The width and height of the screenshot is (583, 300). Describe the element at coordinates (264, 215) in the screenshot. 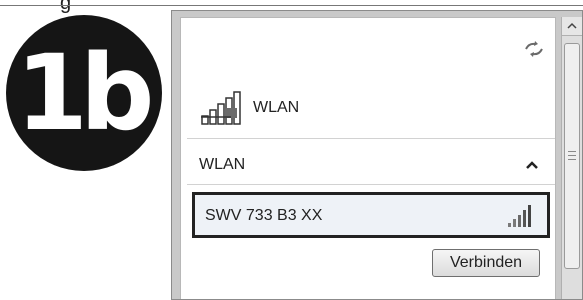

I see `network-ssid: SWV 733 B3 XX` at that location.